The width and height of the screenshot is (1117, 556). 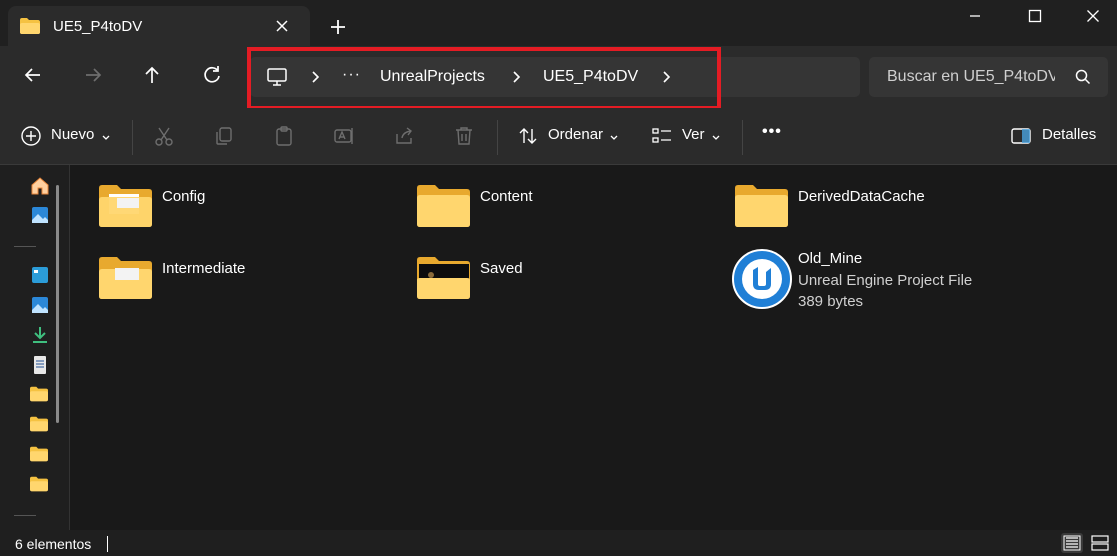 I want to click on item-name: Old_Mine, so click(x=830, y=258).